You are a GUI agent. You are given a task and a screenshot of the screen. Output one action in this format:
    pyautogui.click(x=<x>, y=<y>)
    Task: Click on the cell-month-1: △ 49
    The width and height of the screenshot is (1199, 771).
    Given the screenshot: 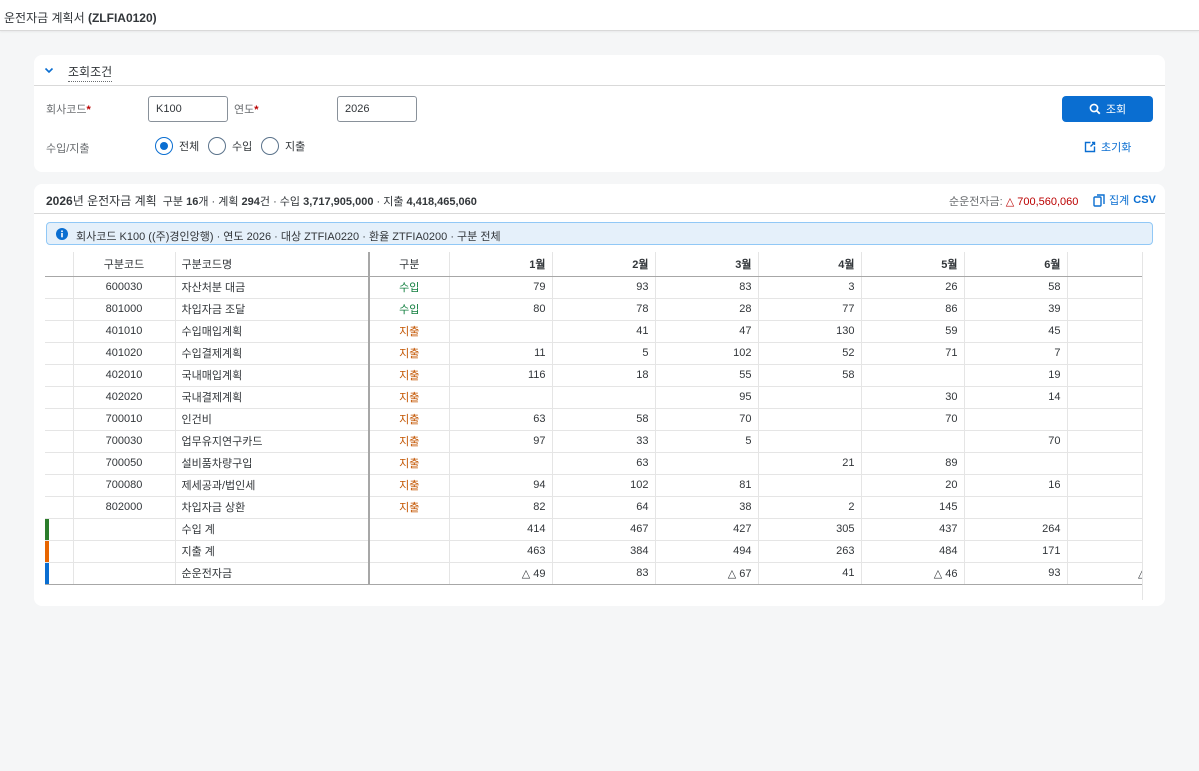 What is the action you would take?
    pyautogui.click(x=501, y=573)
    